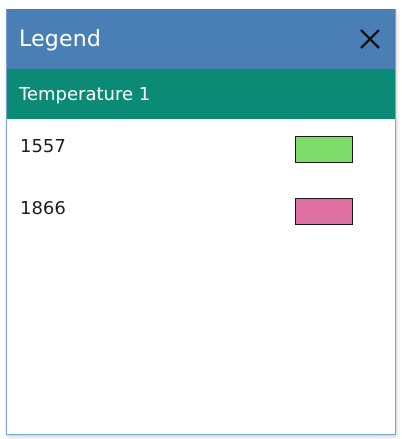 The width and height of the screenshot is (402, 439). What do you see at coordinates (43, 208) in the screenshot?
I see `legend-item-label: 1866` at bounding box center [43, 208].